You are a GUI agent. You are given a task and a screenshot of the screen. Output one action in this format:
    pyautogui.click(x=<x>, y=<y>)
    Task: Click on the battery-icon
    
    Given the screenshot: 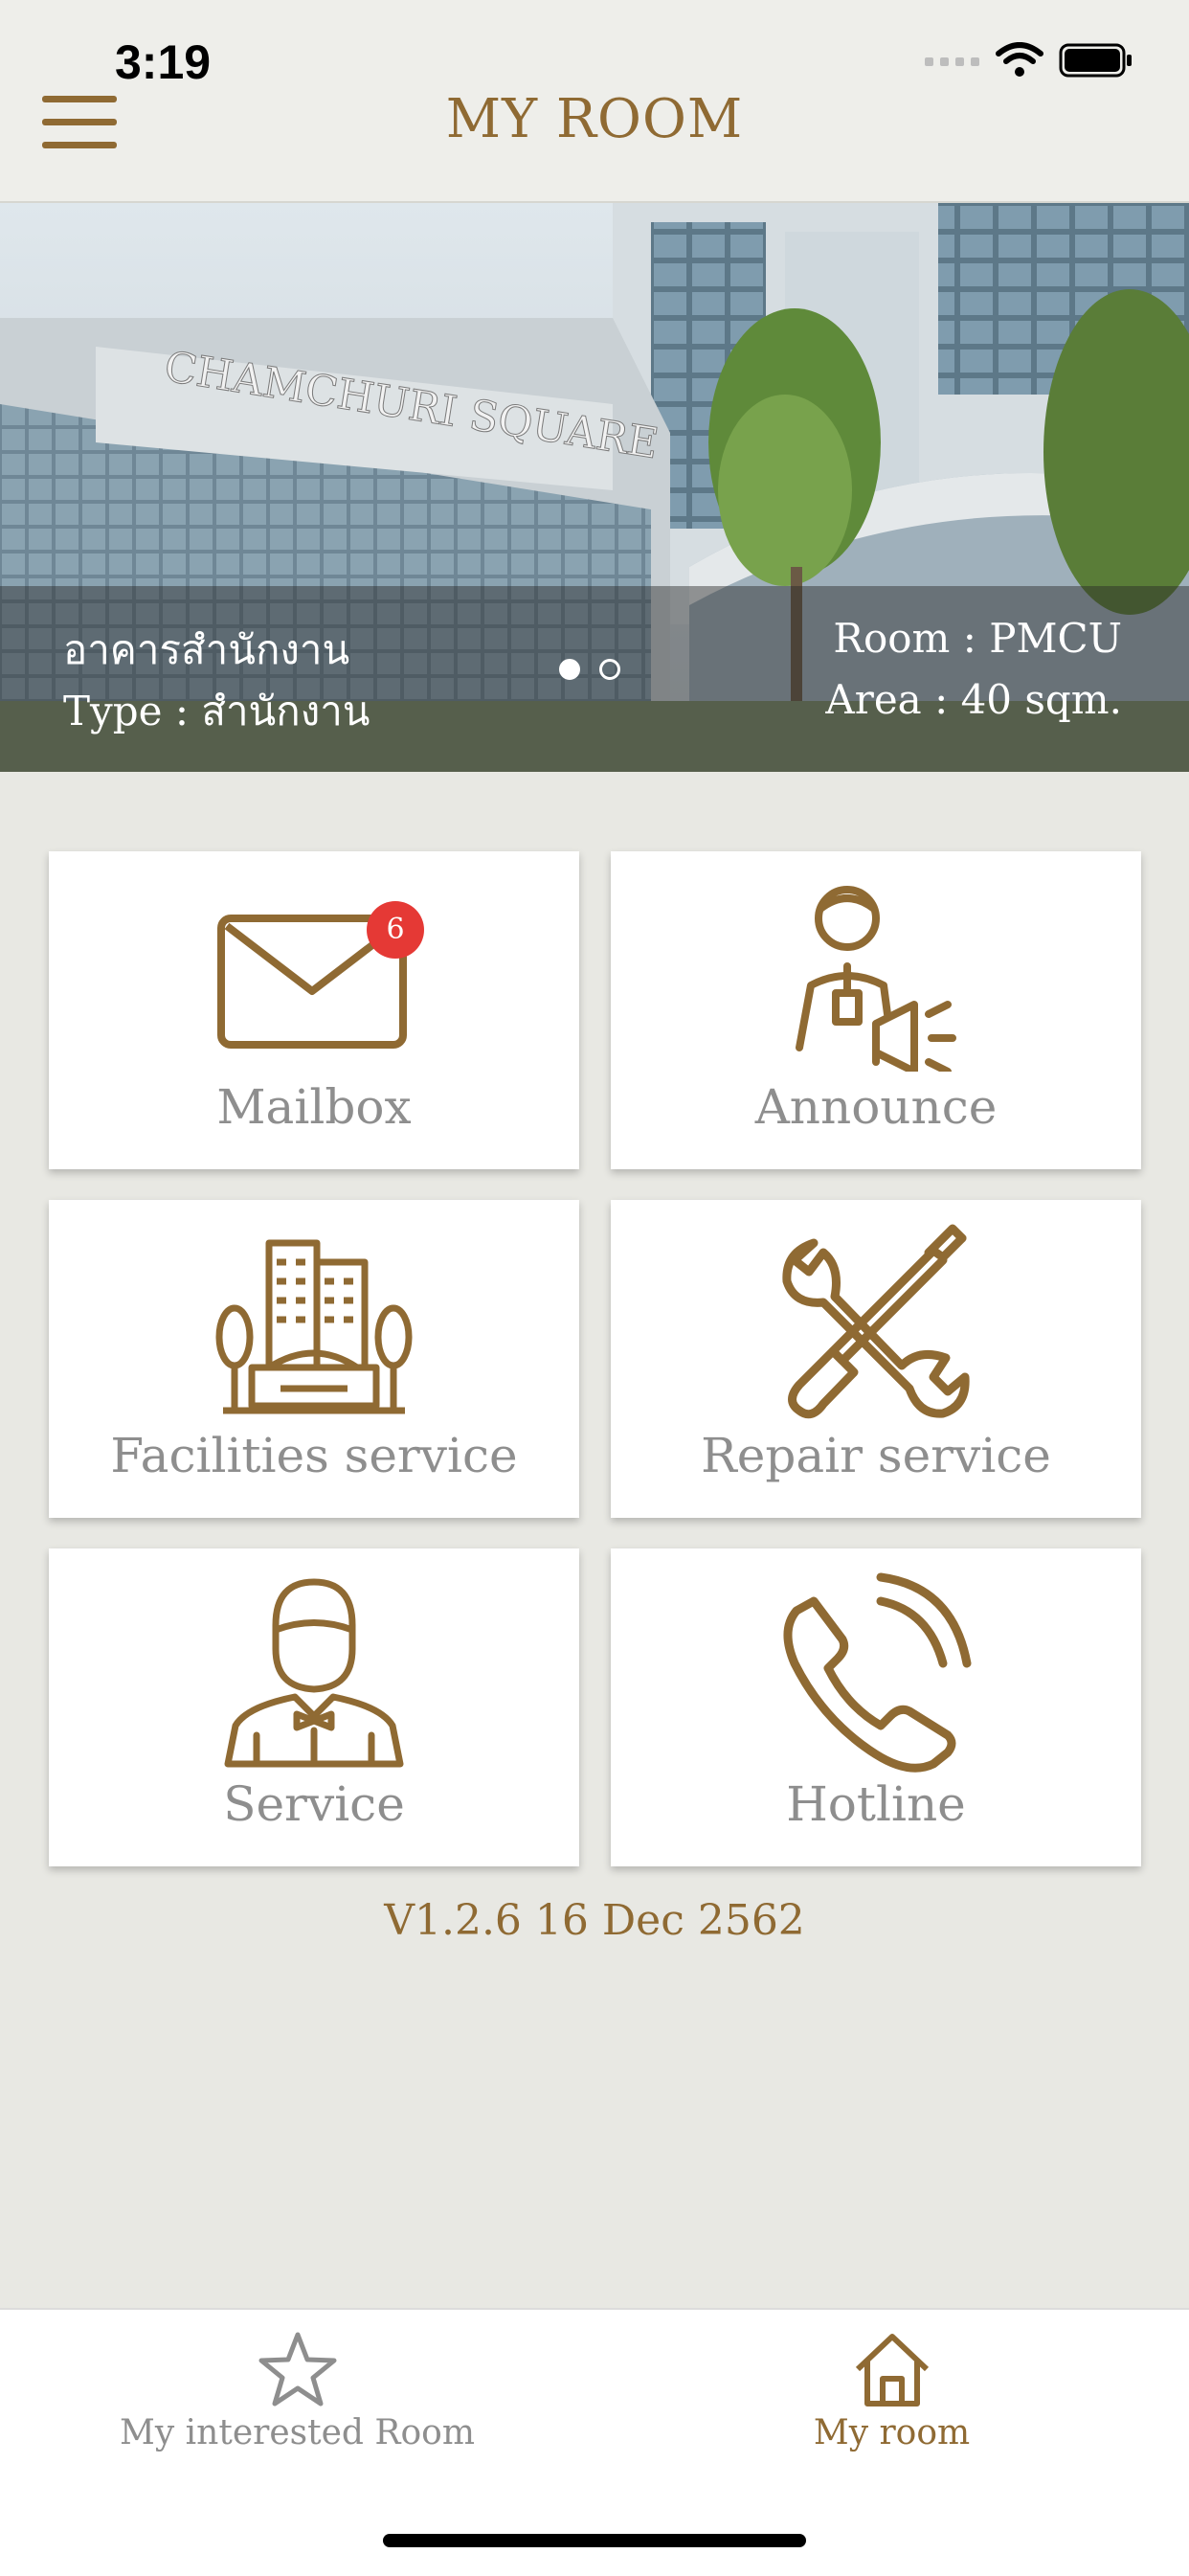 What is the action you would take?
    pyautogui.click(x=1095, y=60)
    